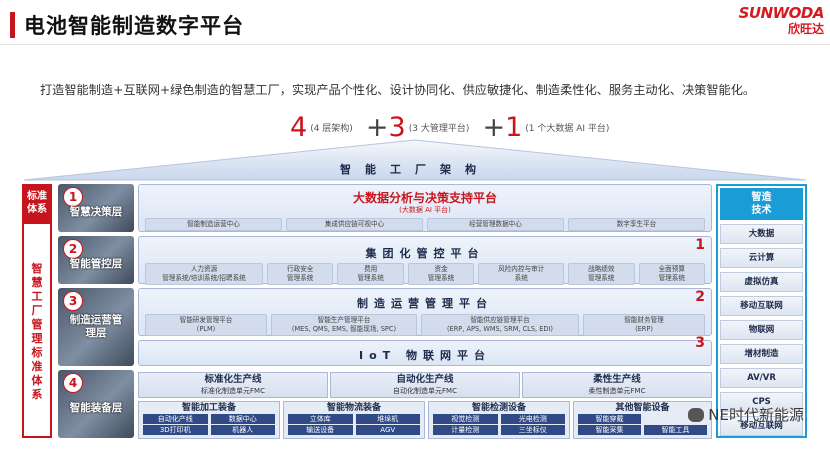  I want to click on page-title: 电池智能制造数字平台, so click(134, 26).